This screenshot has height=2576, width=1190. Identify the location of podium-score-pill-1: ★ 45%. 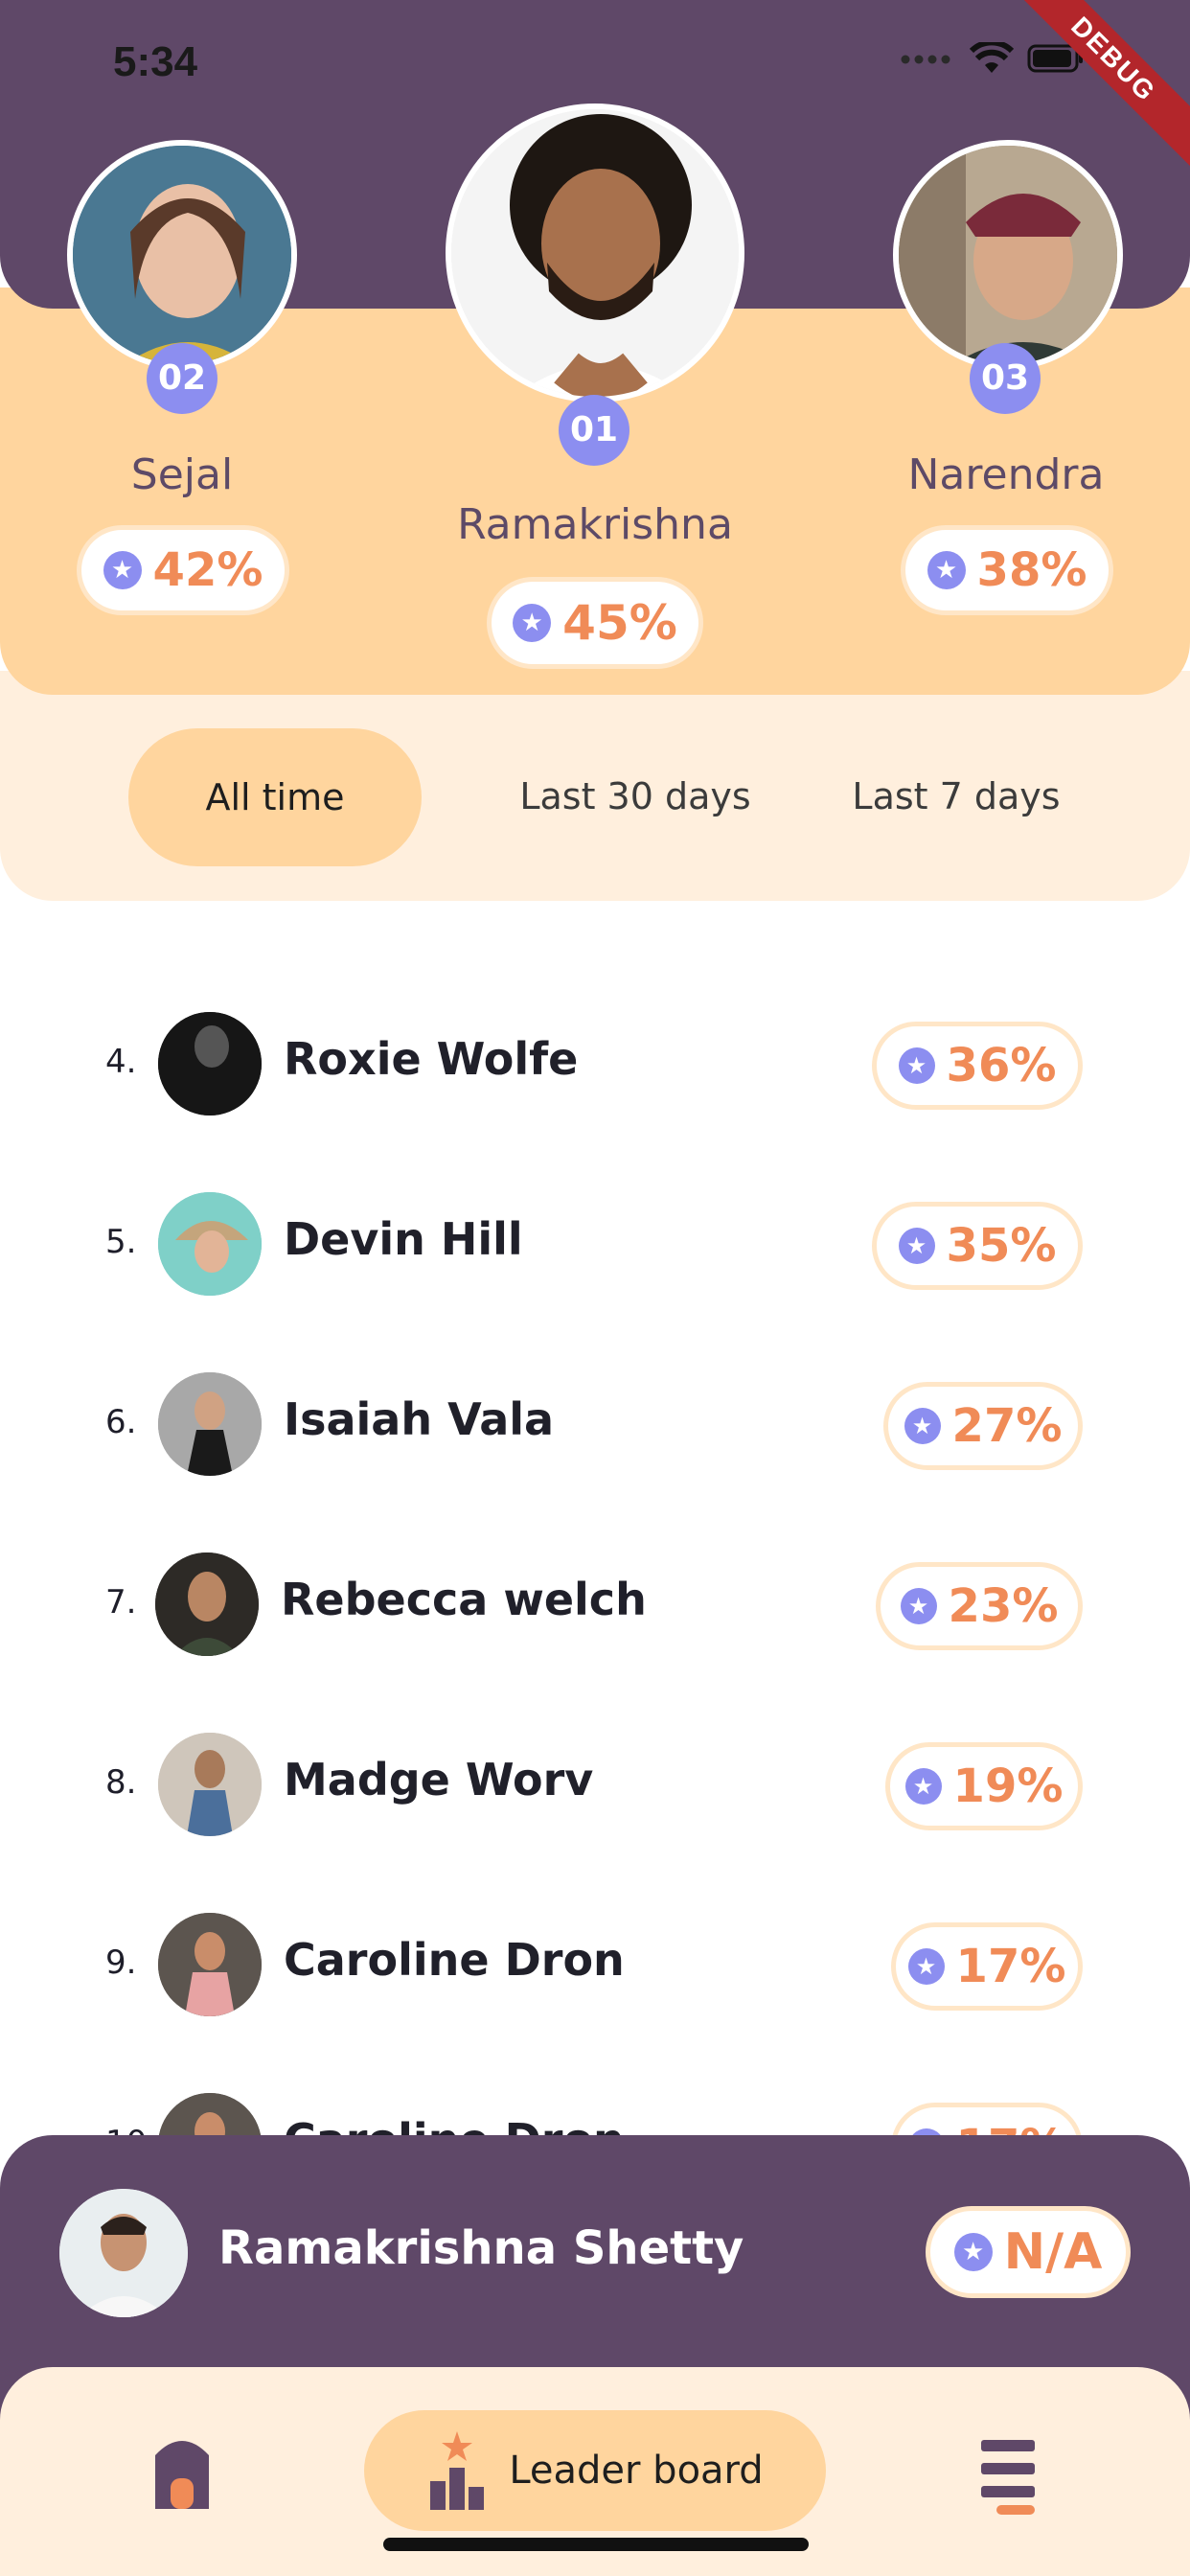
(595, 623).